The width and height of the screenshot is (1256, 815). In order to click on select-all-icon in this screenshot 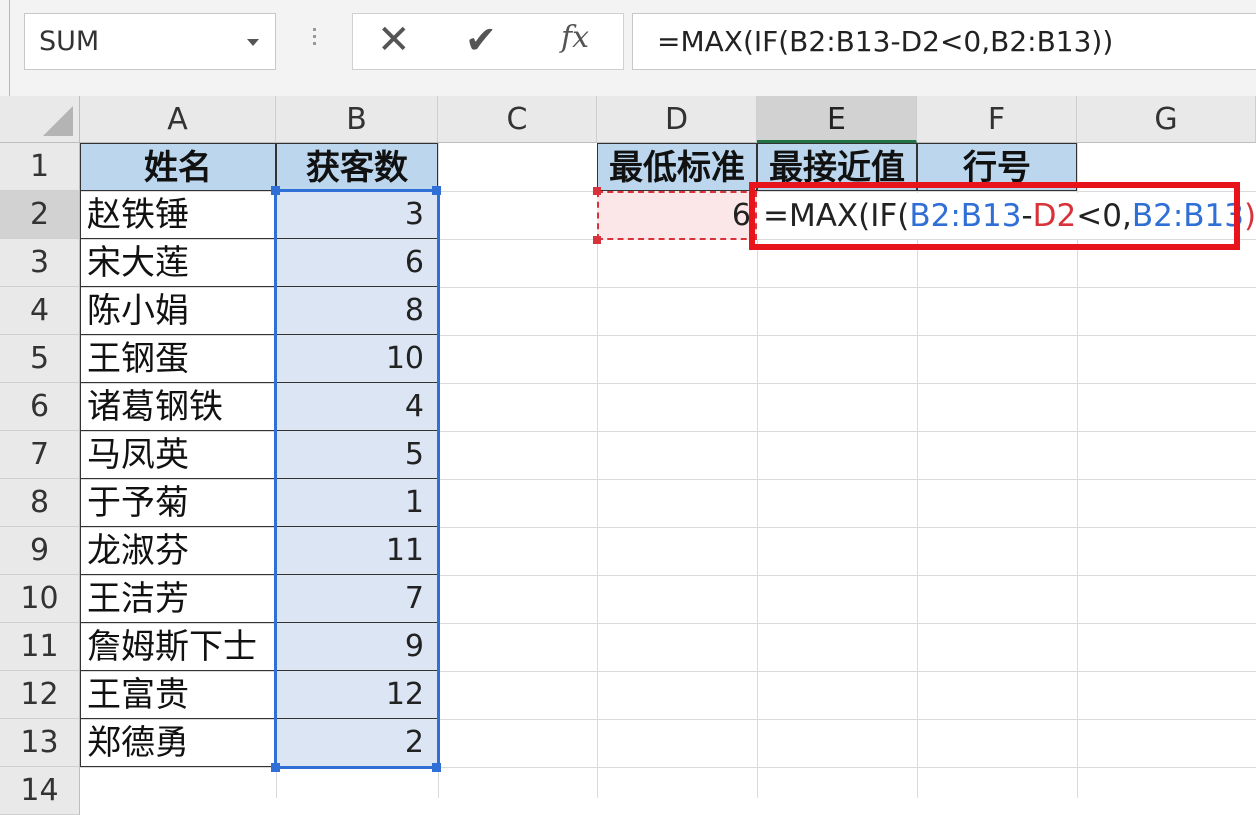, I will do `click(58, 121)`.